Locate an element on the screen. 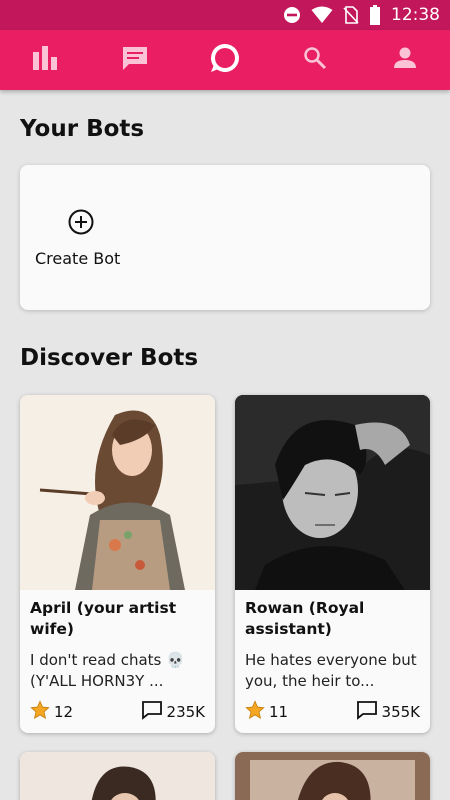 The width and height of the screenshot is (450, 800). bot-name: Rowan (Royal assistant) is located at coordinates (305, 618).